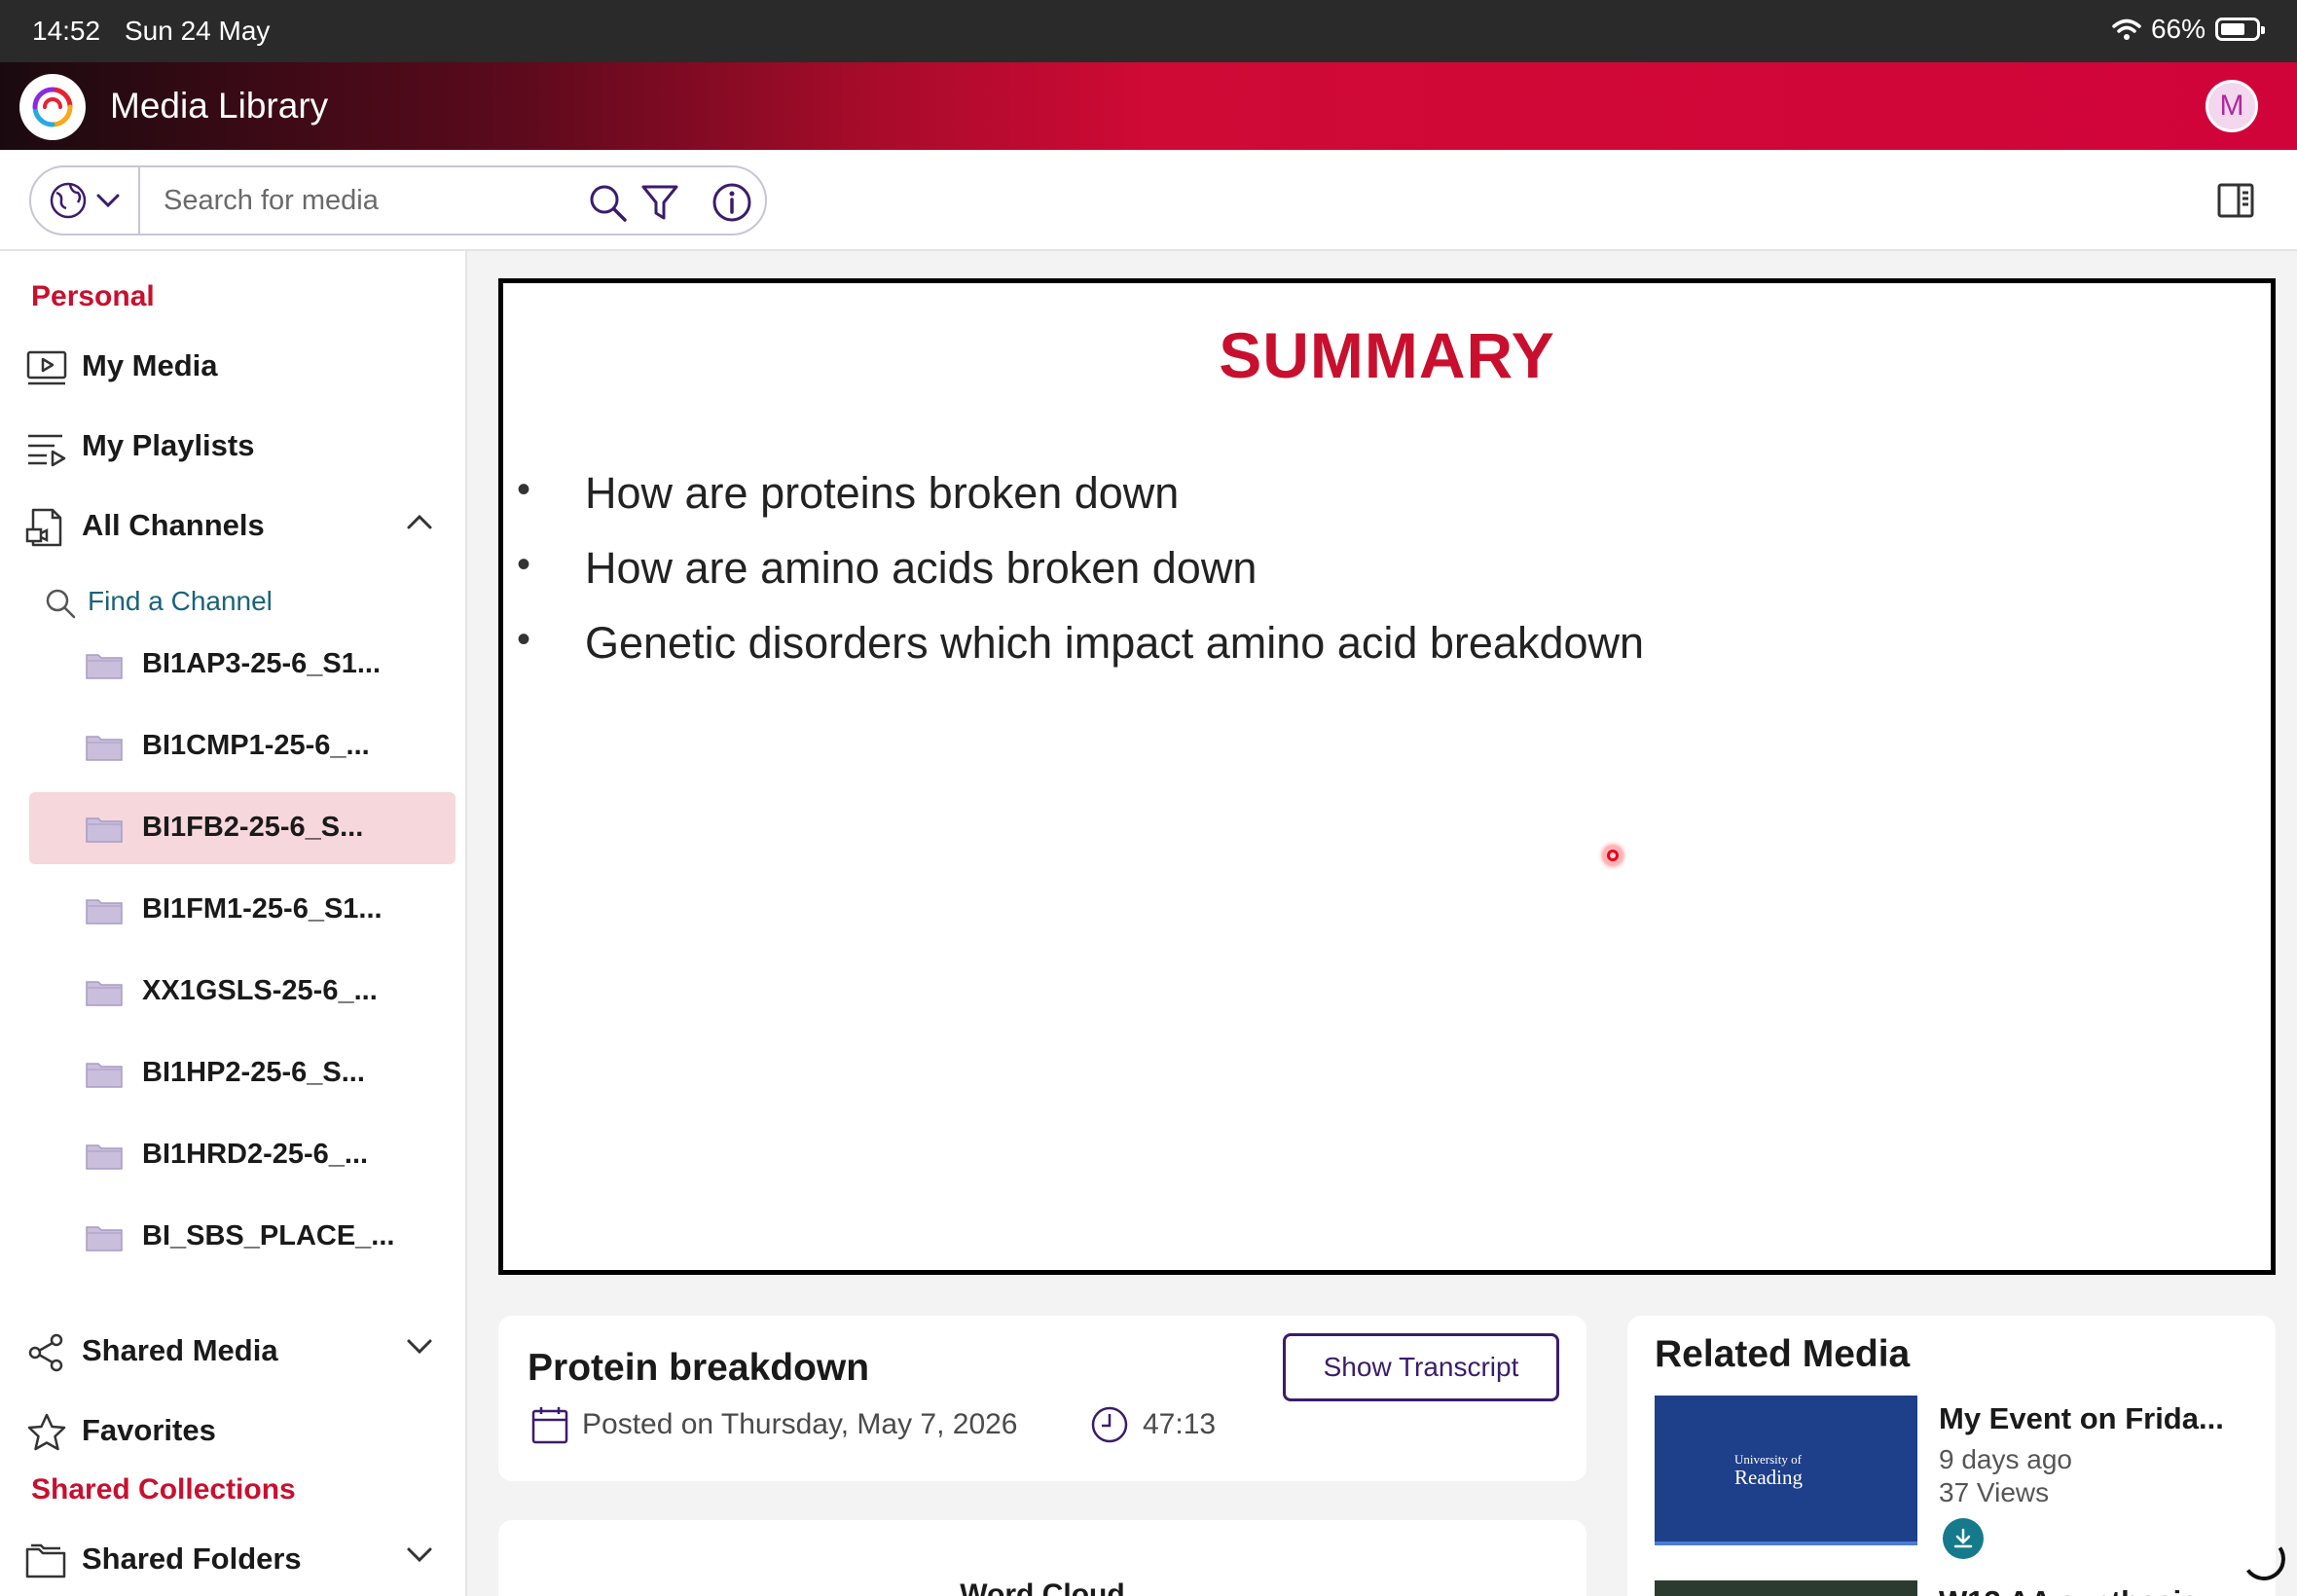 Image resolution: width=2297 pixels, height=1596 pixels. I want to click on laser-pointer-icon, so click(1612, 855).